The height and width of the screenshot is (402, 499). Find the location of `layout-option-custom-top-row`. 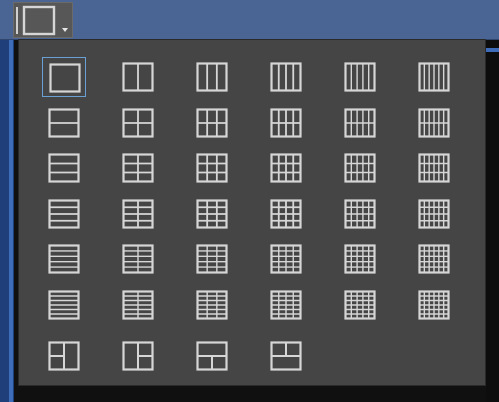

layout-option-custom-top-row is located at coordinates (286, 356).